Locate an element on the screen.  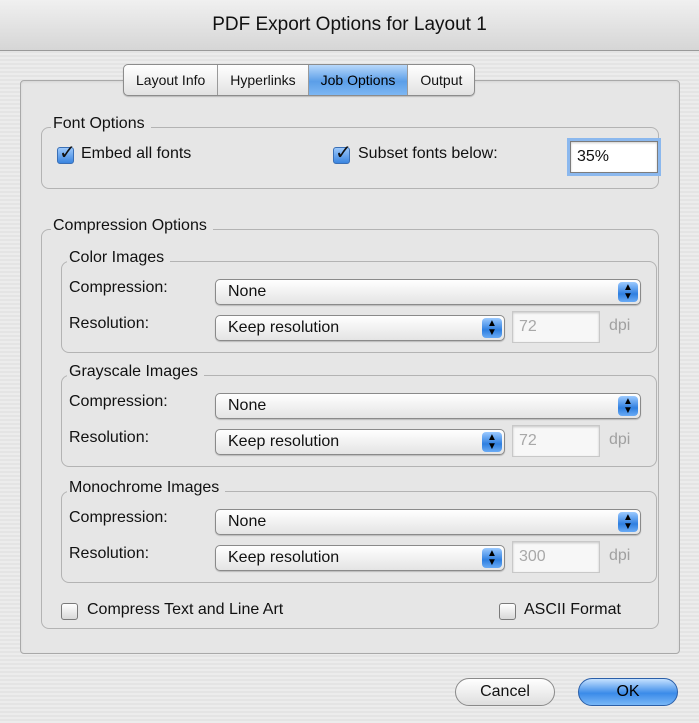
color-resolution-value: Keep resolution is located at coordinates (284, 327).